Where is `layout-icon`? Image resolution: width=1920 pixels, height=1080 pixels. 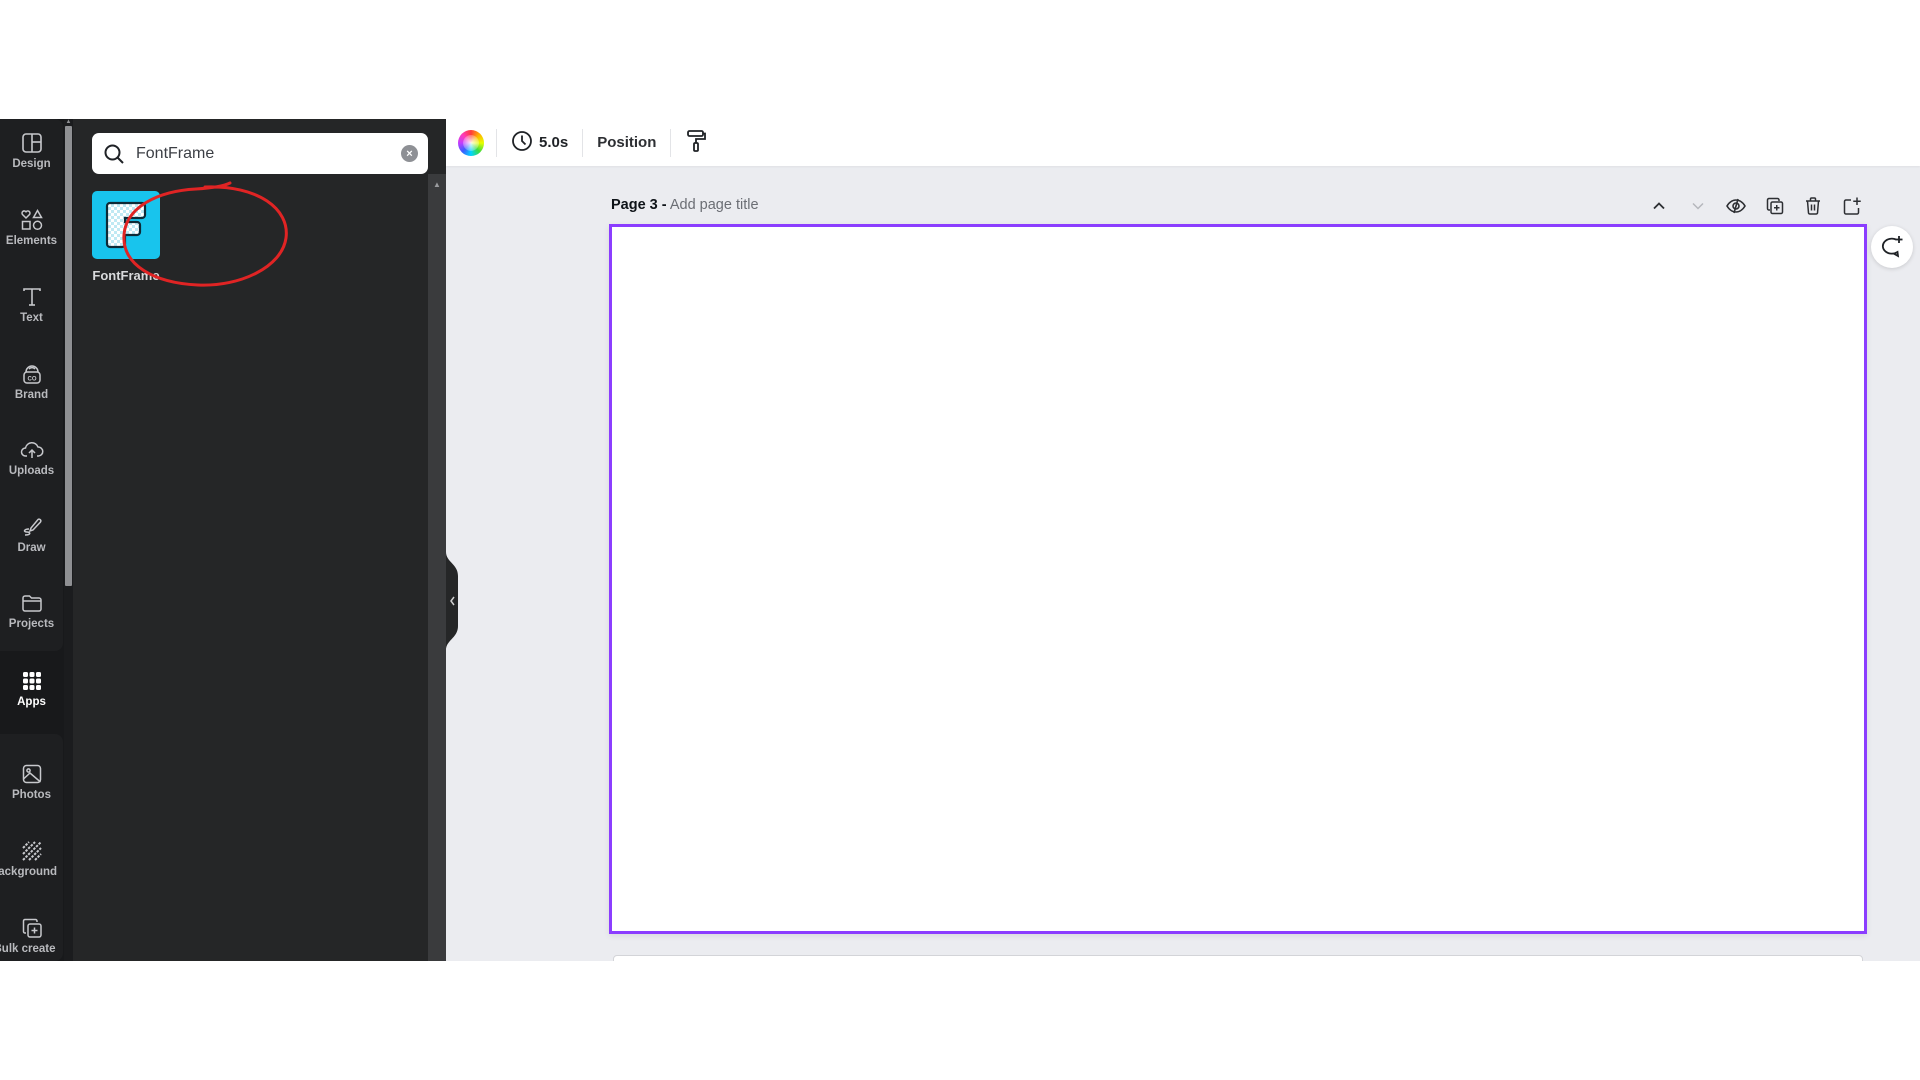
layout-icon is located at coordinates (32, 143).